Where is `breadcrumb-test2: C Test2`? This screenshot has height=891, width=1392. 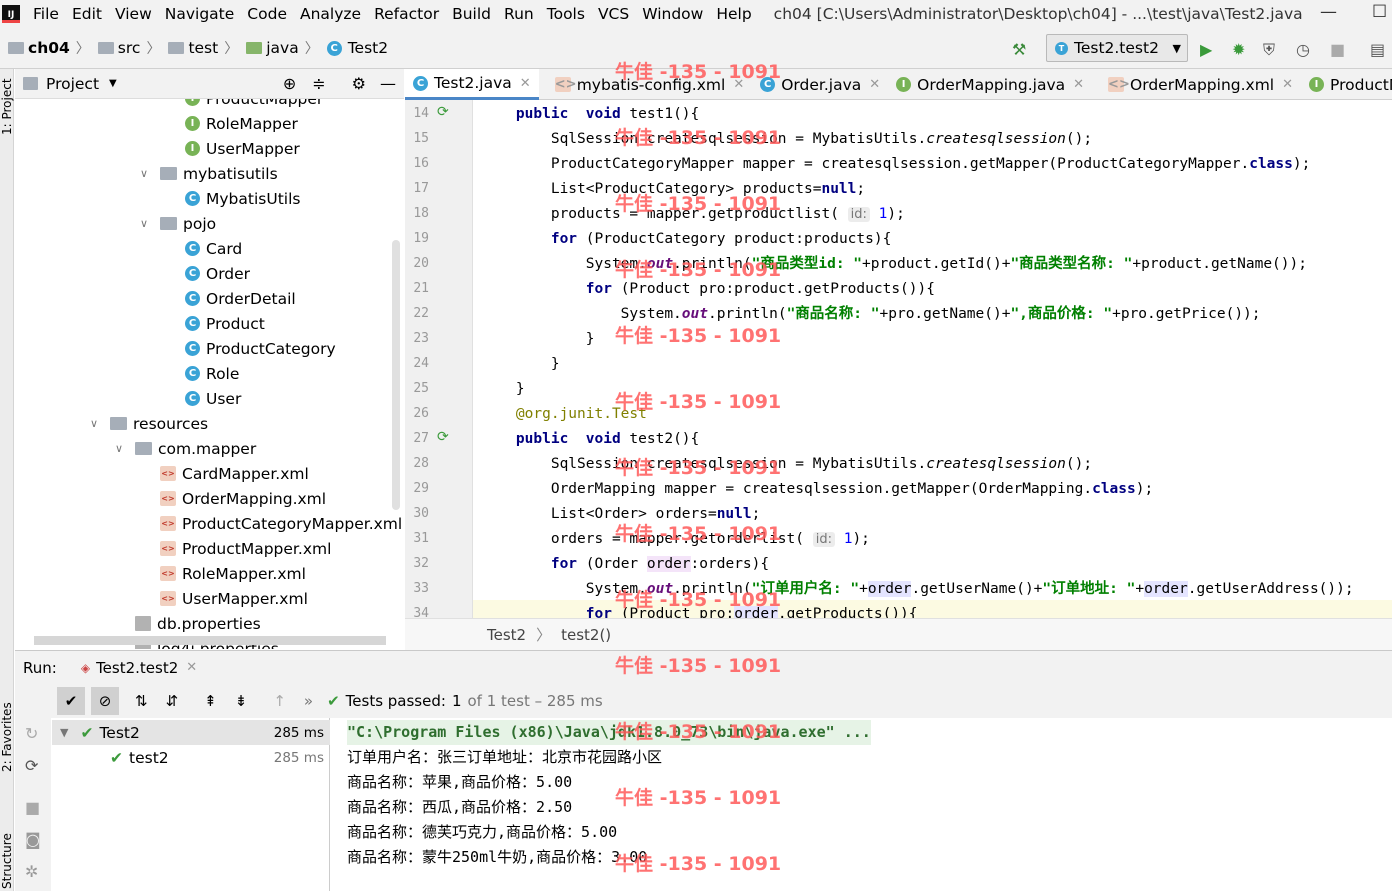 breadcrumb-test2: C Test2 is located at coordinates (353, 48).